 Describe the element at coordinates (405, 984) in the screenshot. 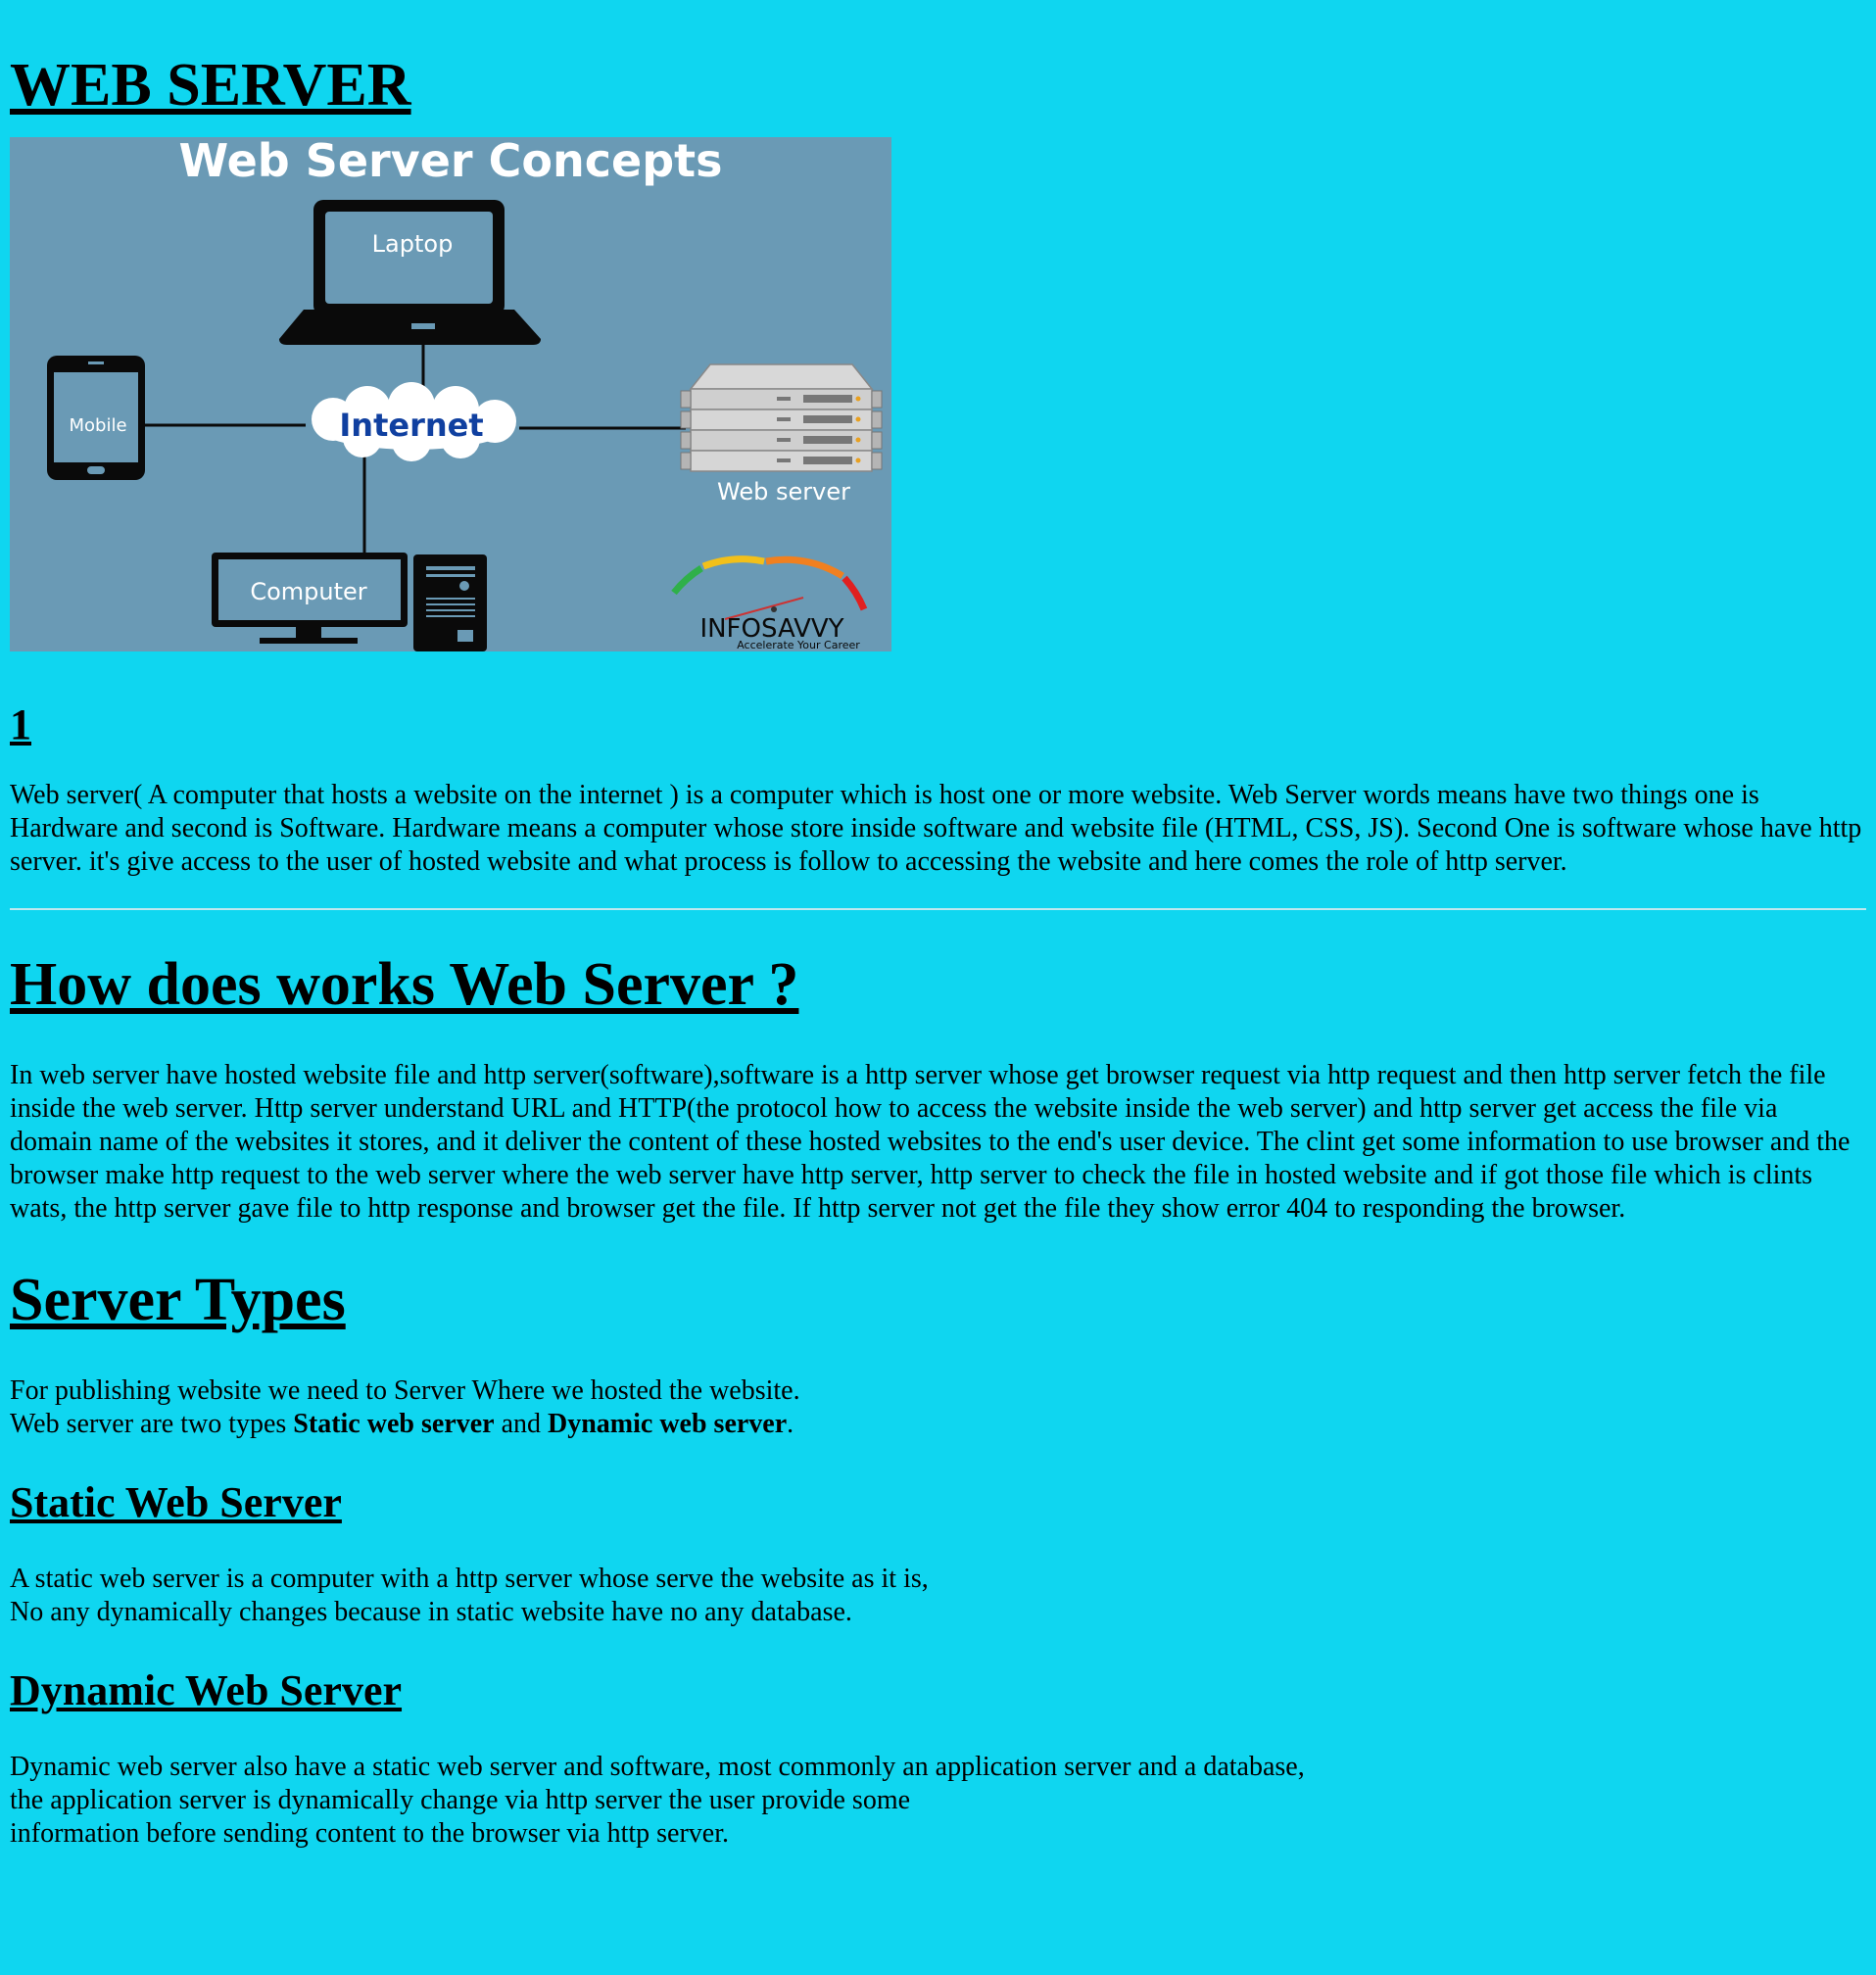

I see `how-heading: How does works Web Server ?` at that location.